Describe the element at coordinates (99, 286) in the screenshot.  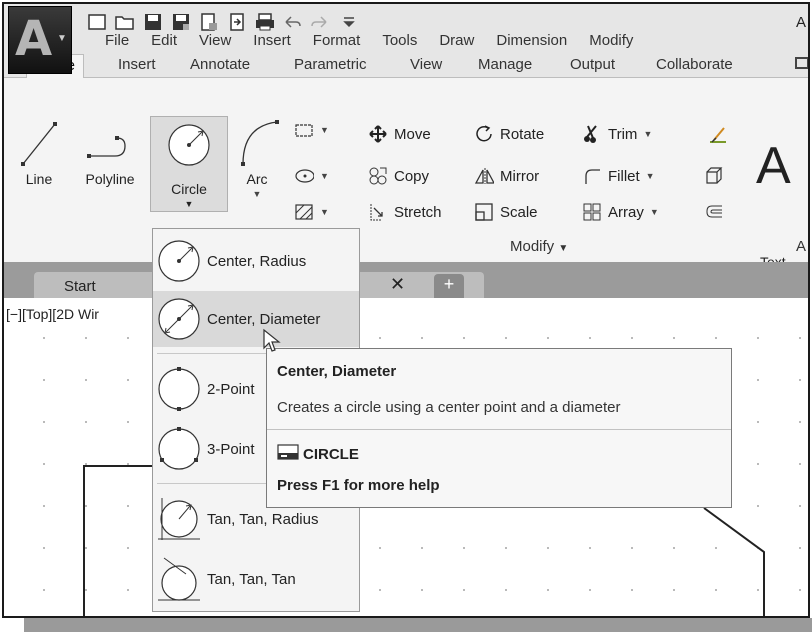
I see `start-tab: Start` at that location.